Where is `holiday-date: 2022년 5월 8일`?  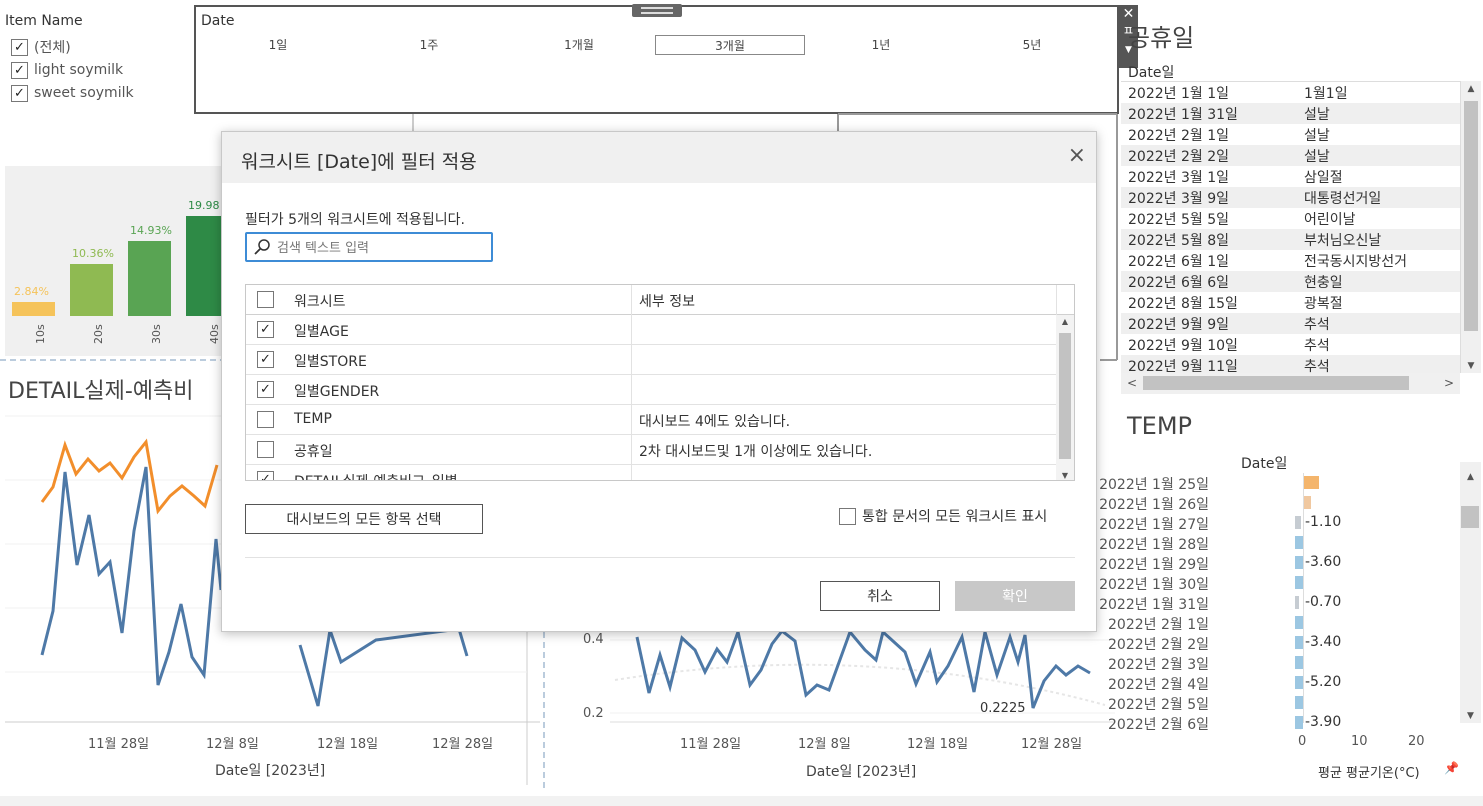
holiday-date: 2022년 5월 8일 is located at coordinates (1178, 240).